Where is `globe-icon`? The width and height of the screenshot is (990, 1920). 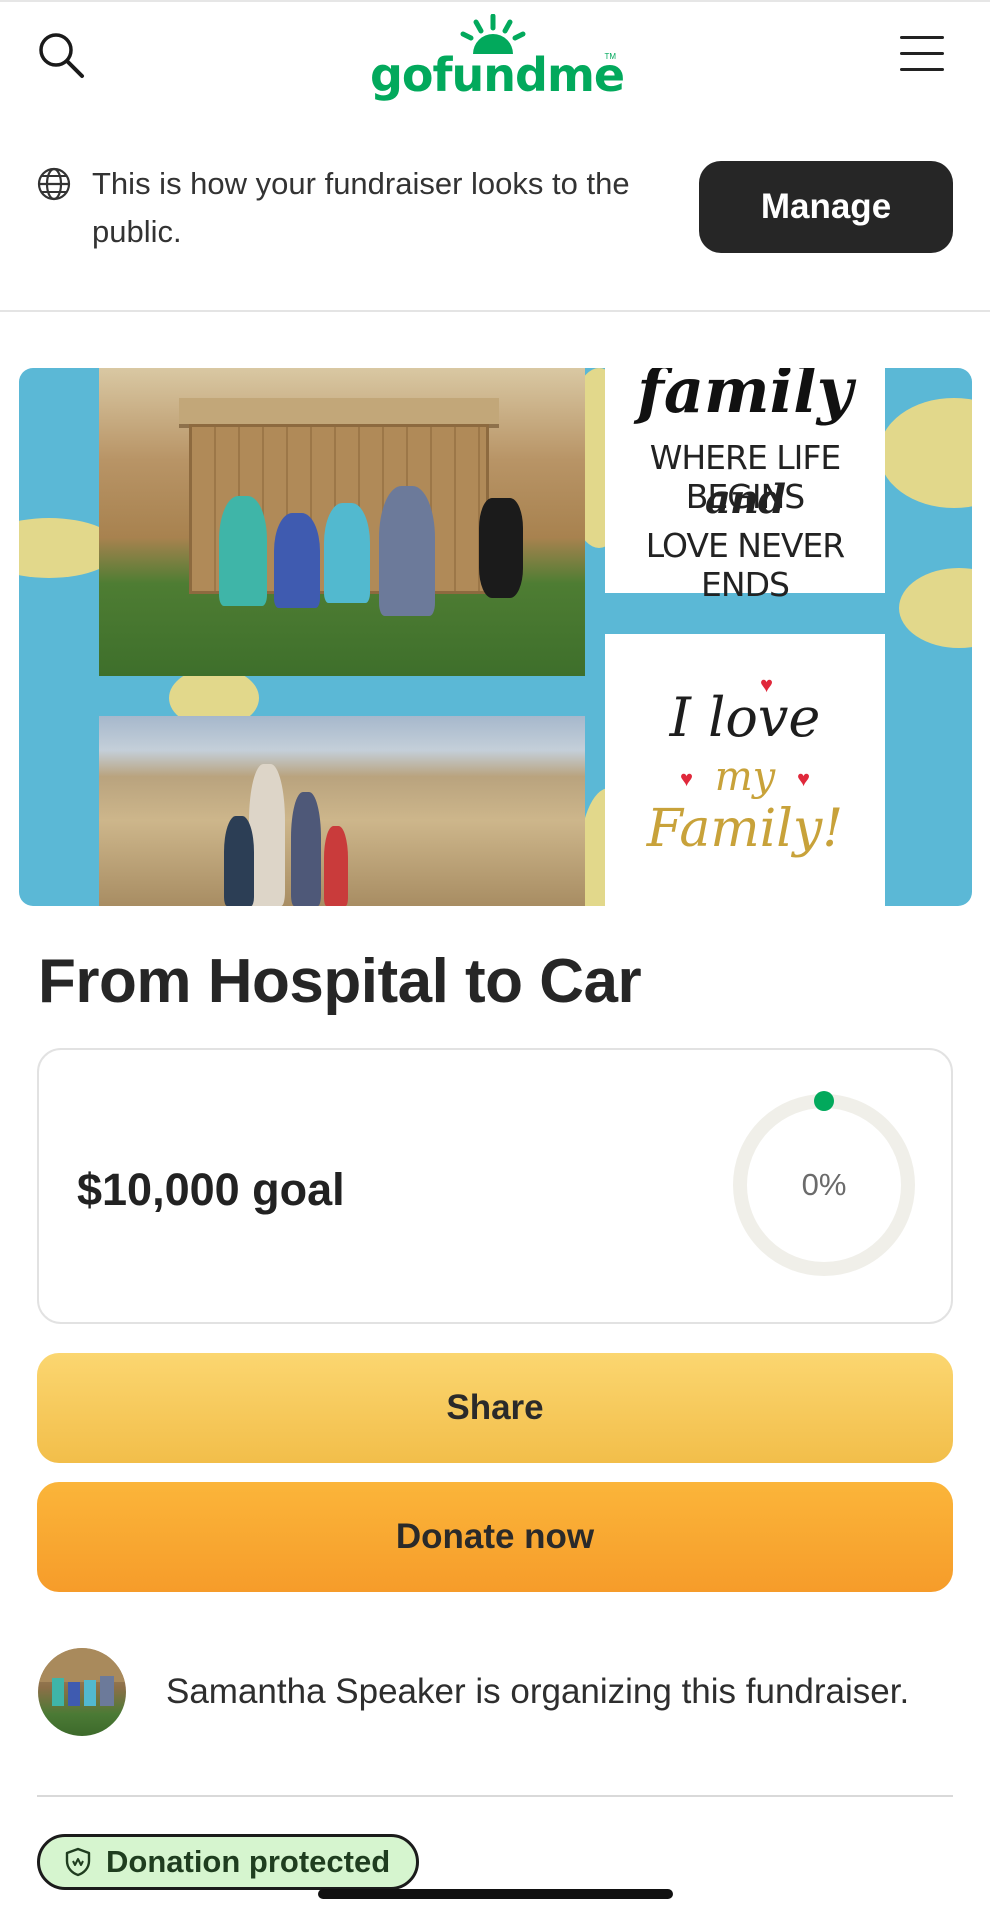 globe-icon is located at coordinates (54, 184).